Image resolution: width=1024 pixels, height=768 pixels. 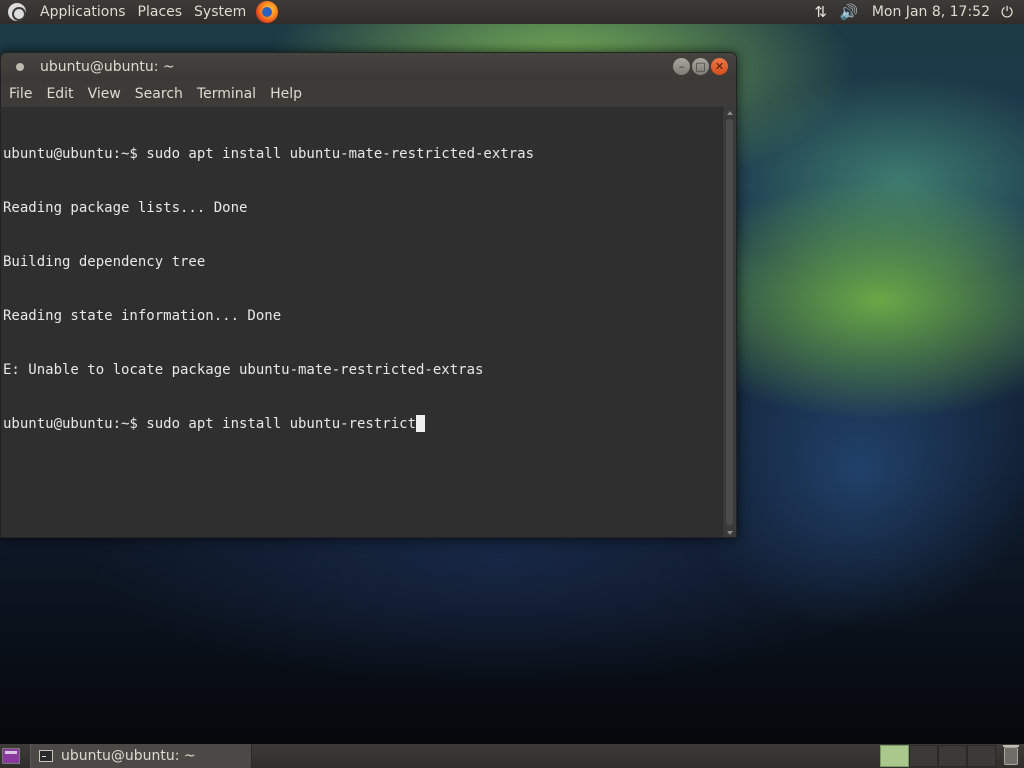 What do you see at coordinates (1011, 755) in the screenshot?
I see `trash-icon` at bounding box center [1011, 755].